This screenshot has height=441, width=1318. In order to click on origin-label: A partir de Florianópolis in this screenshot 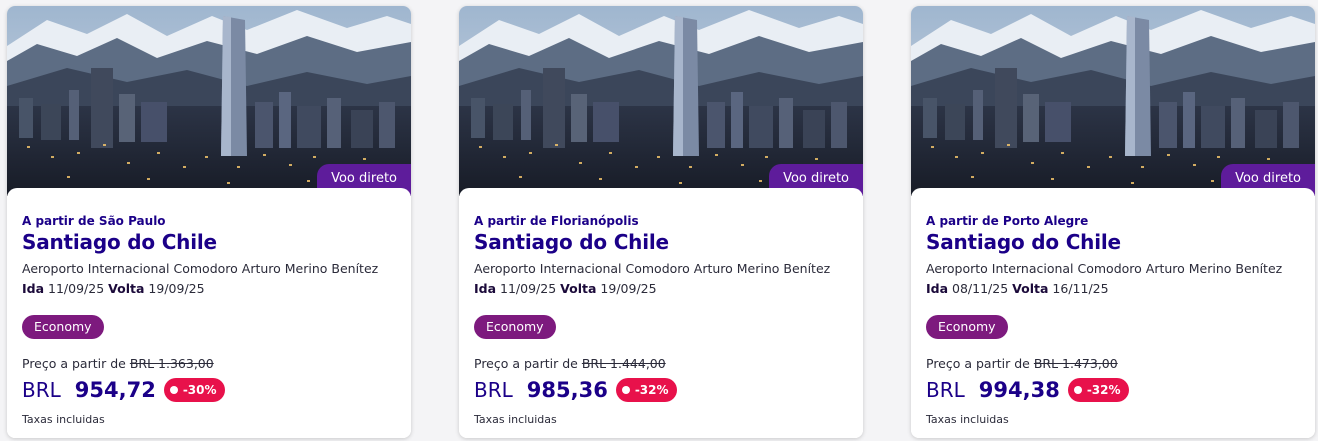, I will do `click(556, 221)`.